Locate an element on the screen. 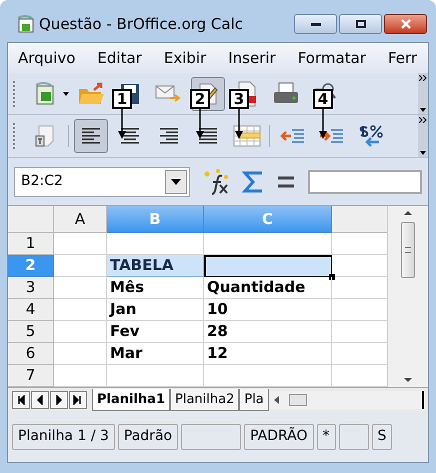 The height and width of the screenshot is (473, 436). sum-icon is located at coordinates (253, 182).